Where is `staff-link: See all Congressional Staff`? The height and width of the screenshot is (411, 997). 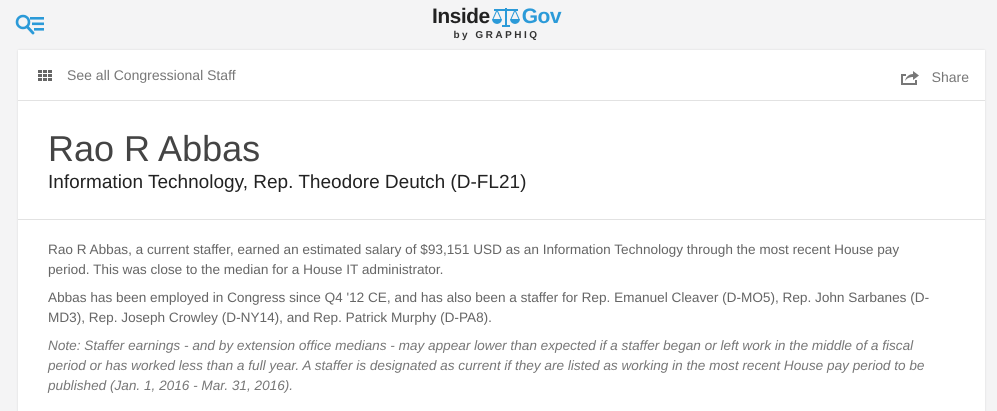
staff-link: See all Congressional Staff is located at coordinates (151, 75).